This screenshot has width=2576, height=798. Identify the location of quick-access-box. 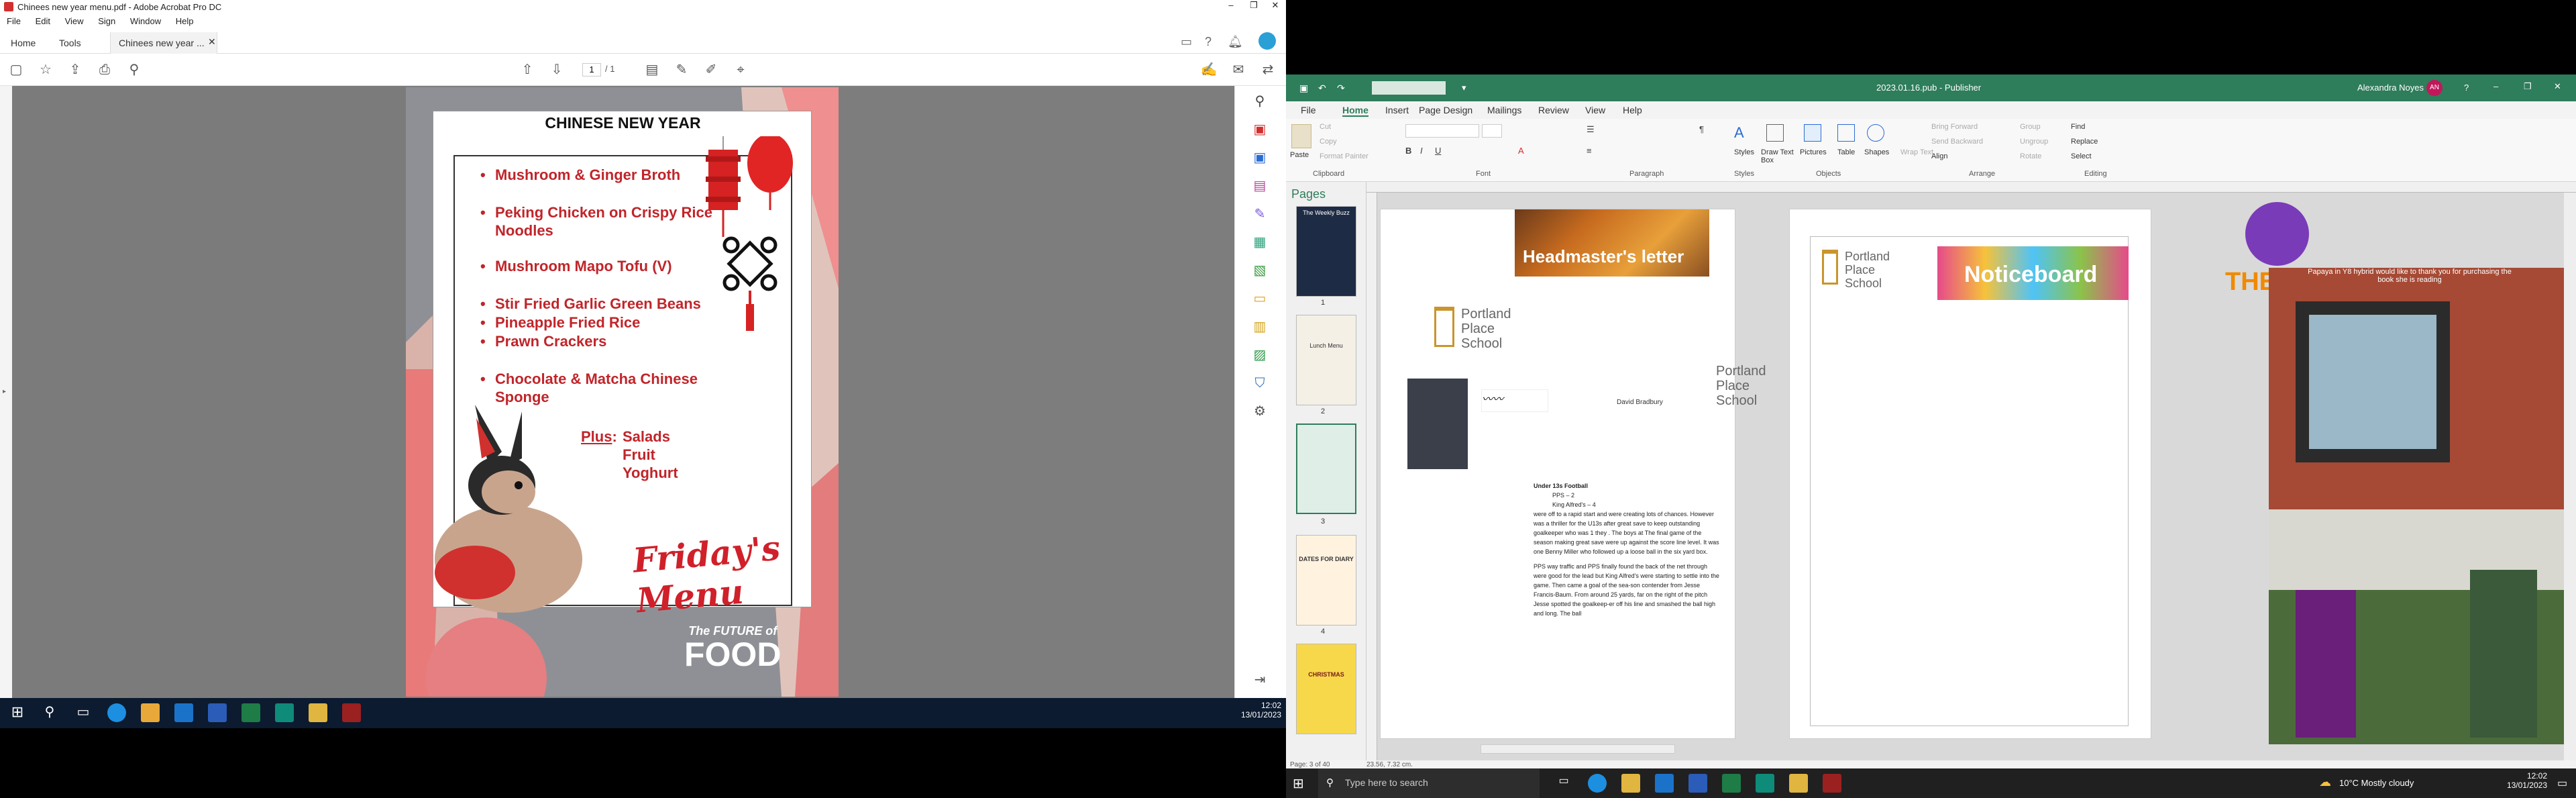
(1409, 88).